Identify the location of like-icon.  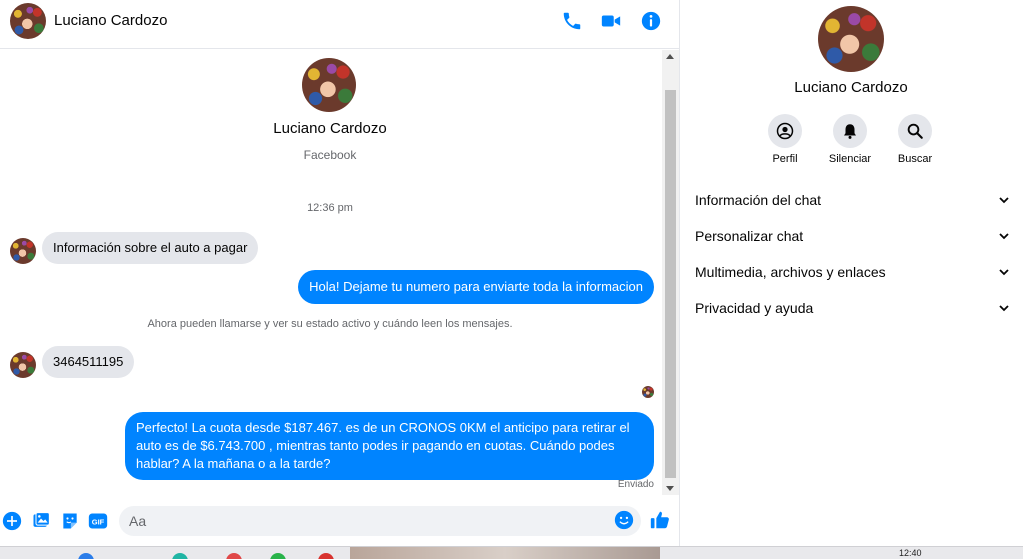
(660, 520).